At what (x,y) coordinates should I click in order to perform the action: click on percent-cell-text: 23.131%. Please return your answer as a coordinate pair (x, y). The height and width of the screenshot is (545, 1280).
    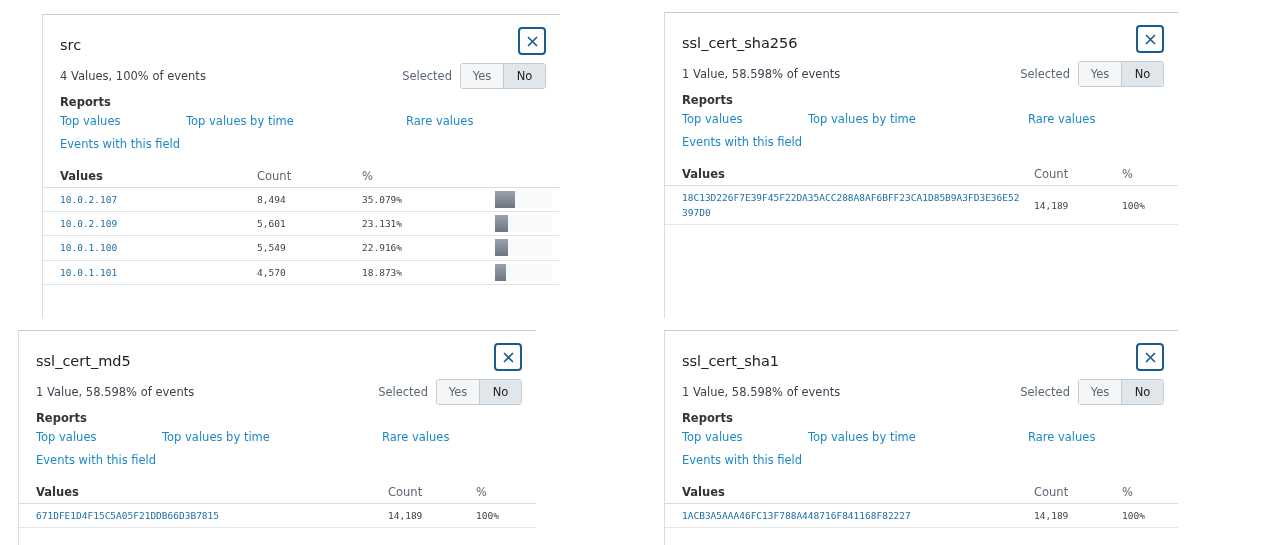
    Looking at the image, I should click on (383, 224).